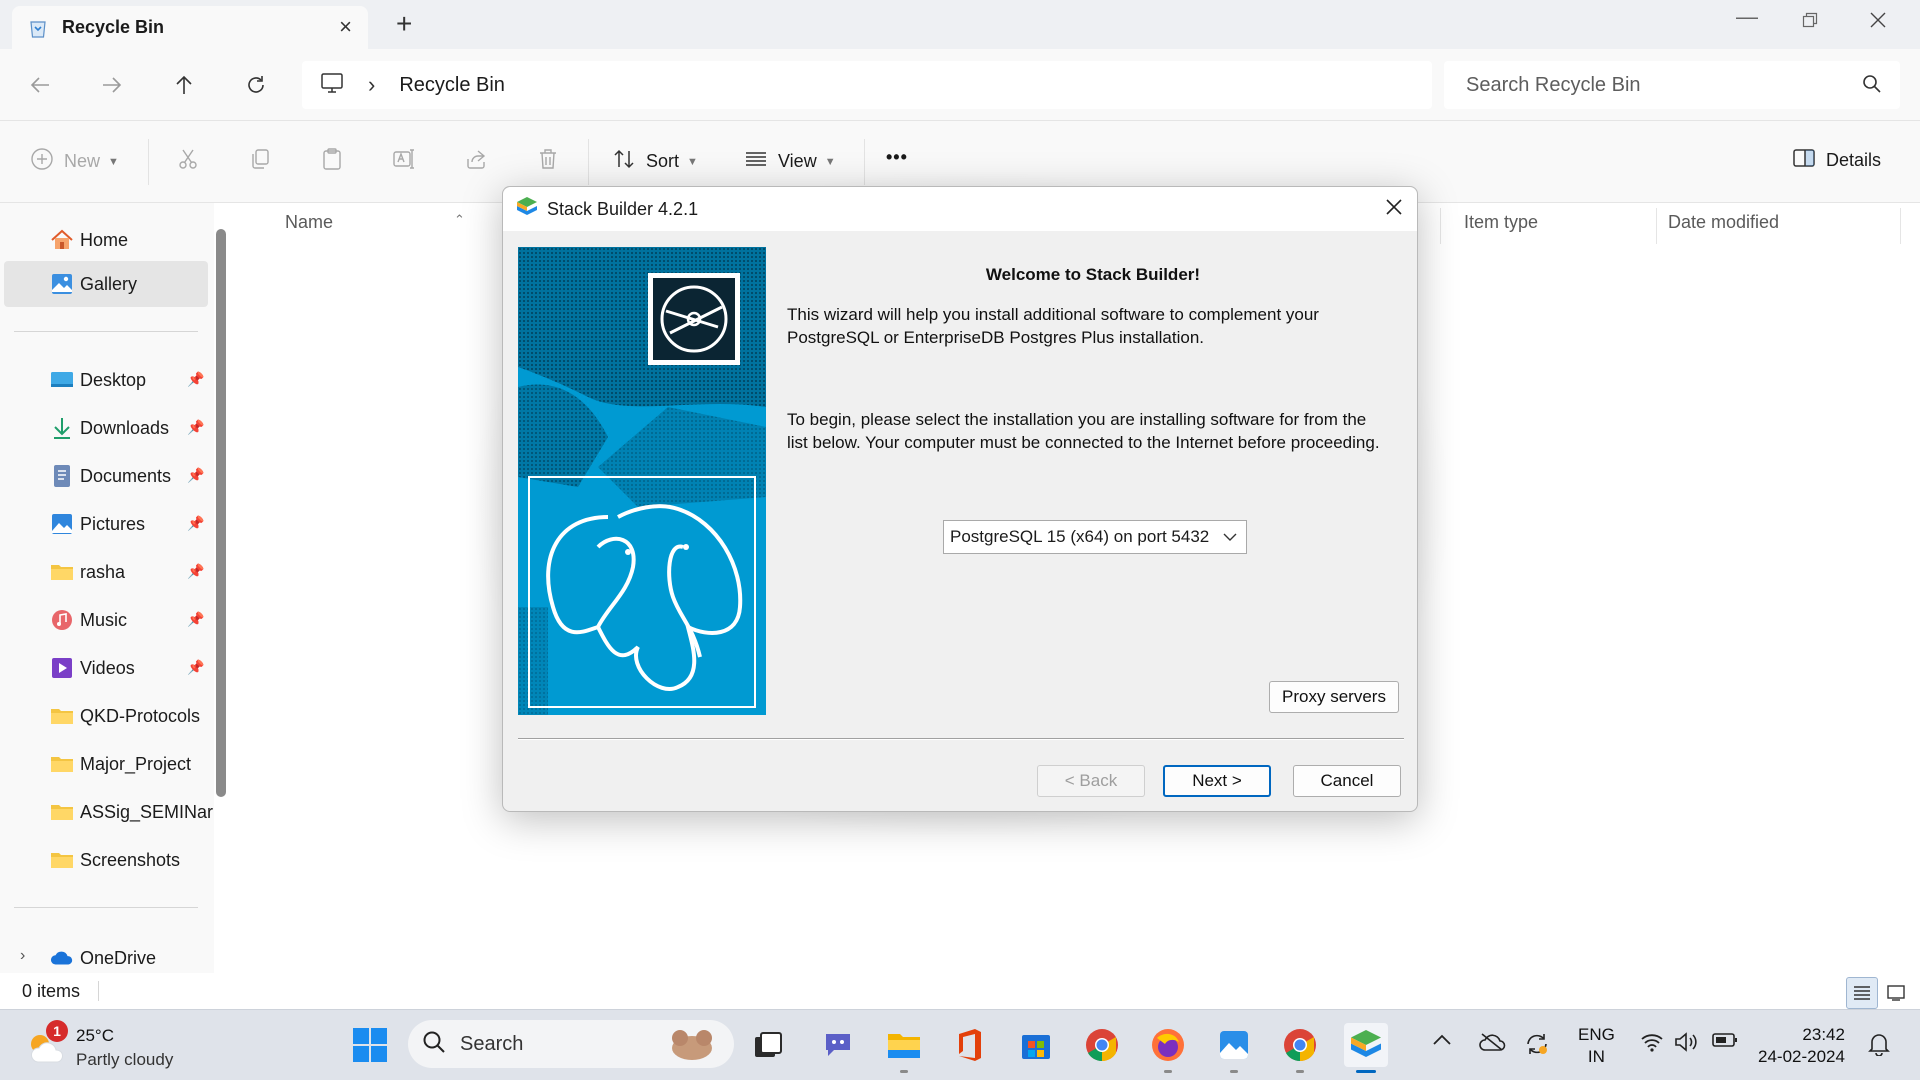 The height and width of the screenshot is (1080, 1920). I want to click on sidebar-item-documents: Documents 📌, so click(106, 476).